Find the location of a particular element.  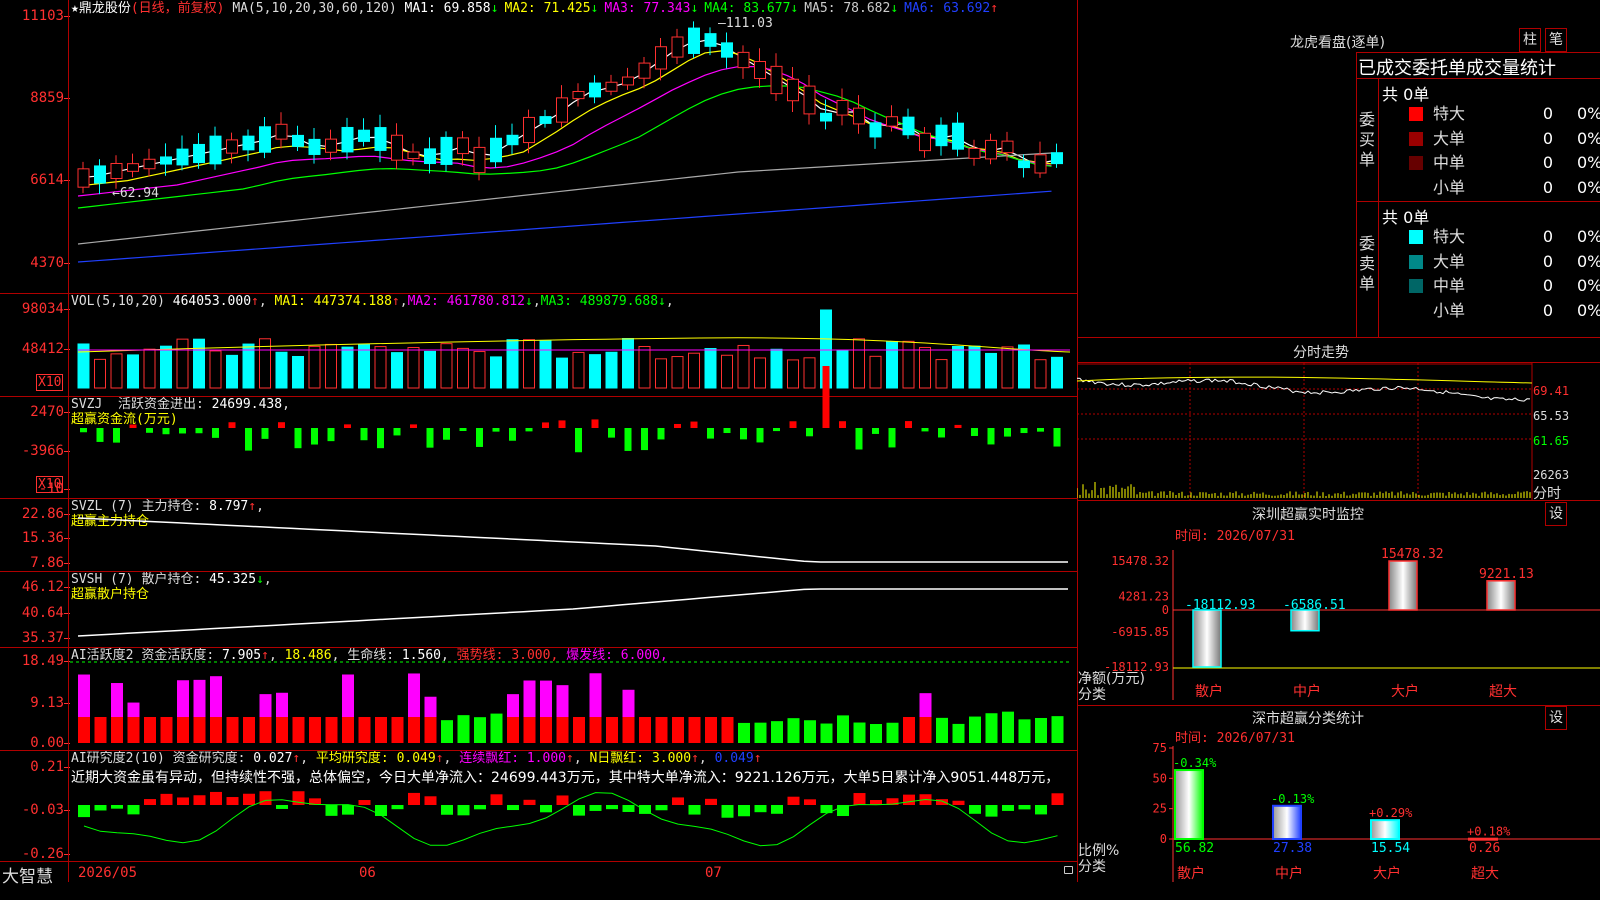

buy-row: 大单 0 0% is located at coordinates (1504, 139).